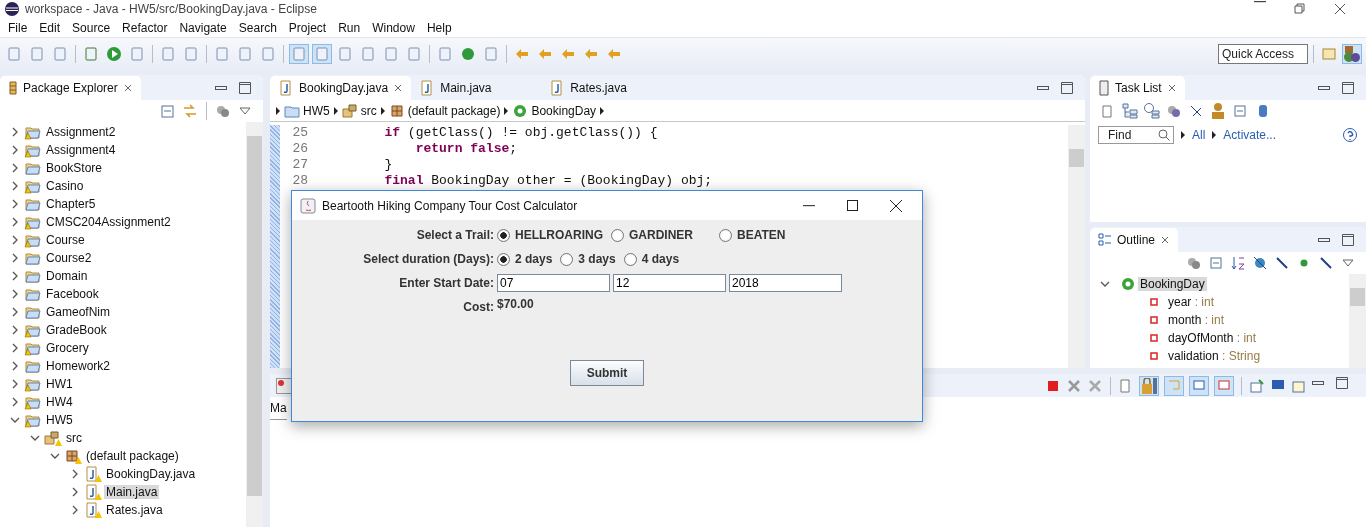 The width and height of the screenshot is (1366, 527). I want to click on person-icon, so click(1218, 111).